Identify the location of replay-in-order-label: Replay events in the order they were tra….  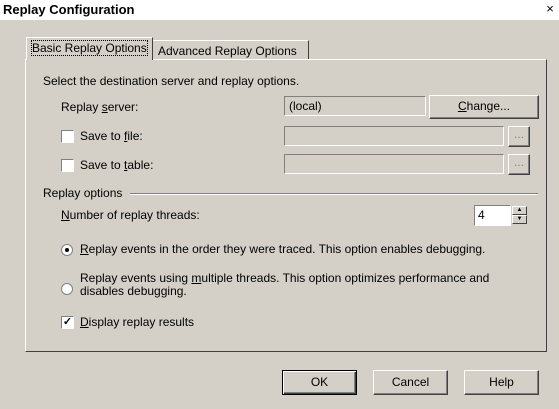
(283, 249).